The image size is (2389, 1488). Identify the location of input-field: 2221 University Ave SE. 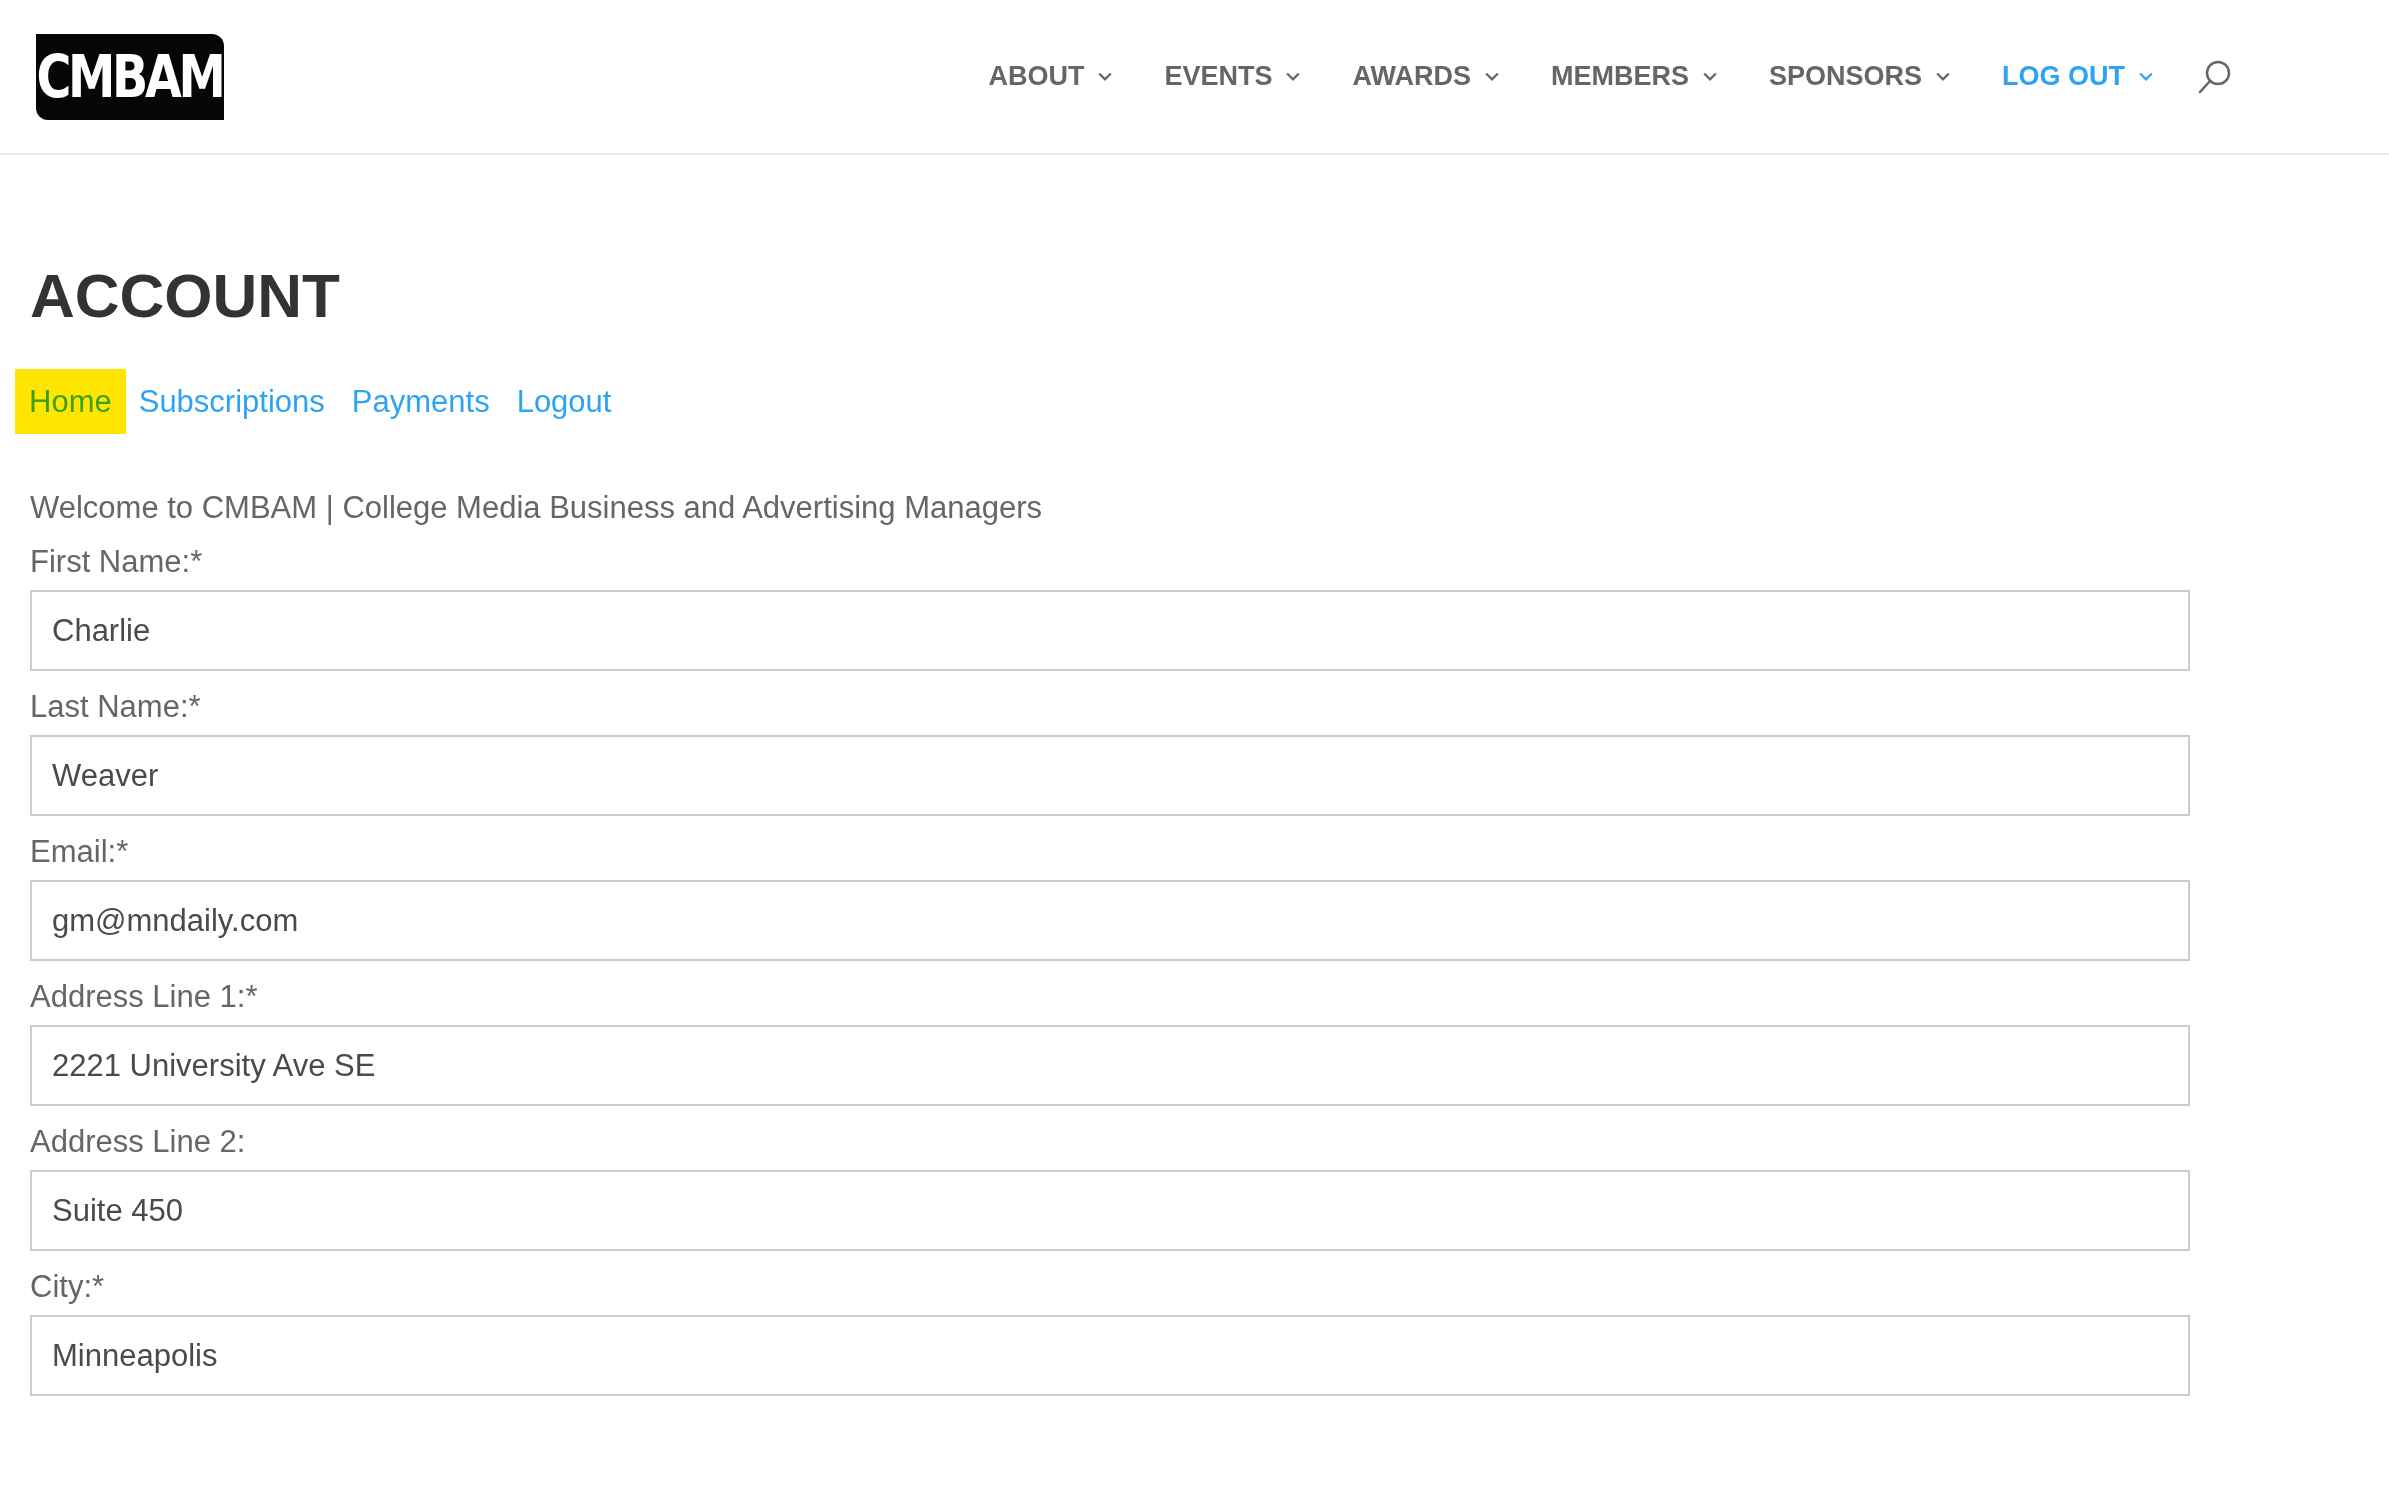
(1110, 1065).